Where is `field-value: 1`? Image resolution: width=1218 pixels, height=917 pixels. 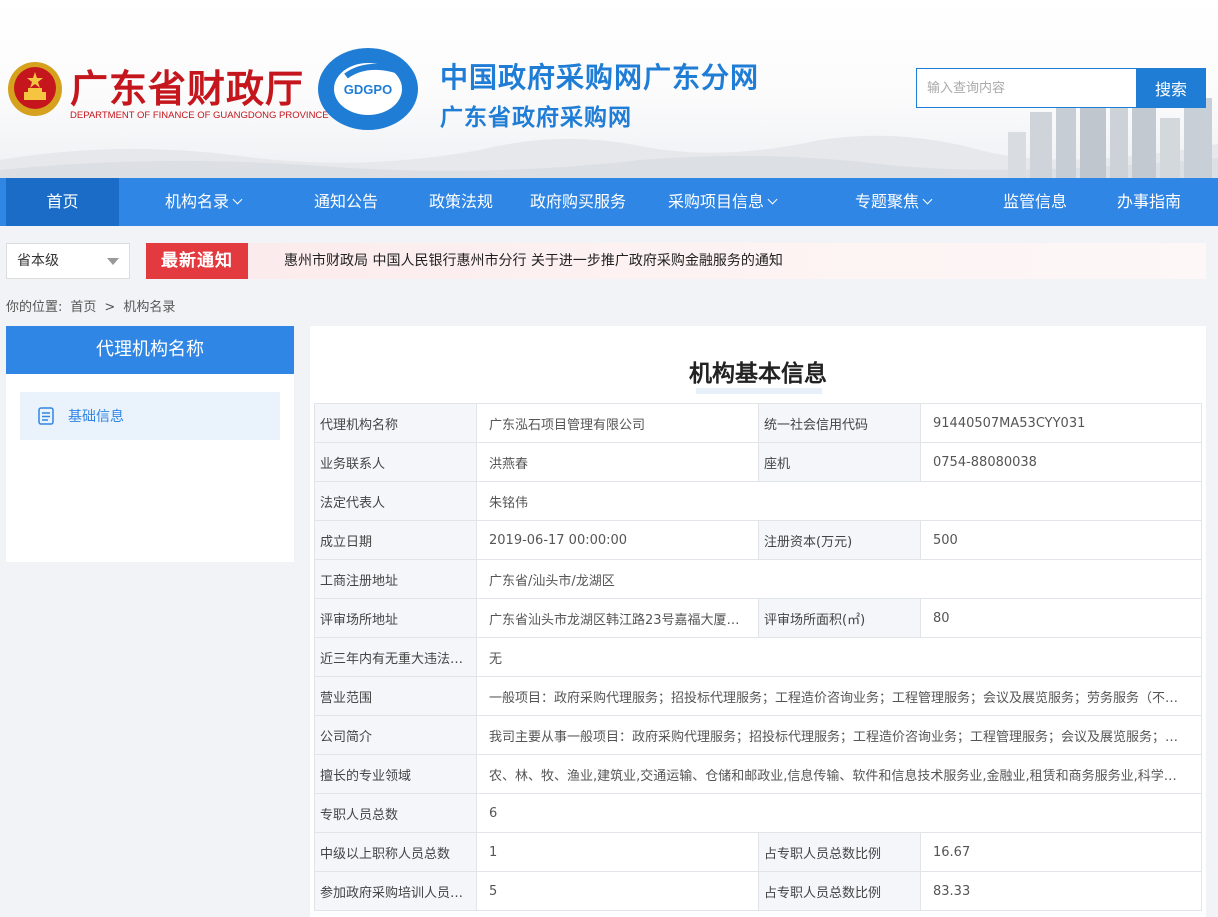 field-value: 1 is located at coordinates (617, 852).